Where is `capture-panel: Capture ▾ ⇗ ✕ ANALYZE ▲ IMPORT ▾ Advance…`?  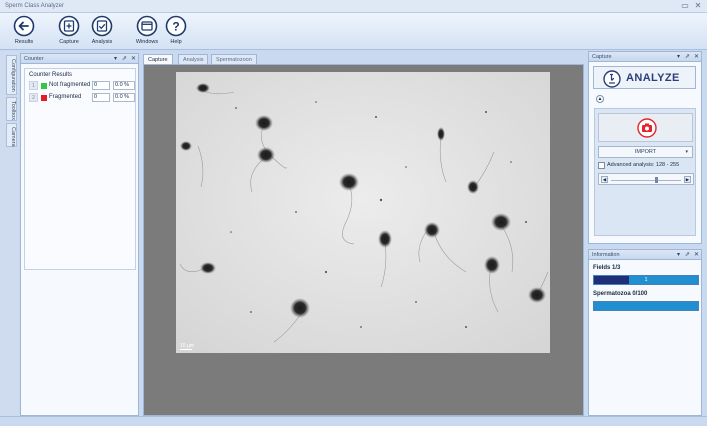 capture-panel: Capture ▾ ⇗ ✕ ANALYZE ▲ IMPORT ▾ Advance… is located at coordinates (645, 147).